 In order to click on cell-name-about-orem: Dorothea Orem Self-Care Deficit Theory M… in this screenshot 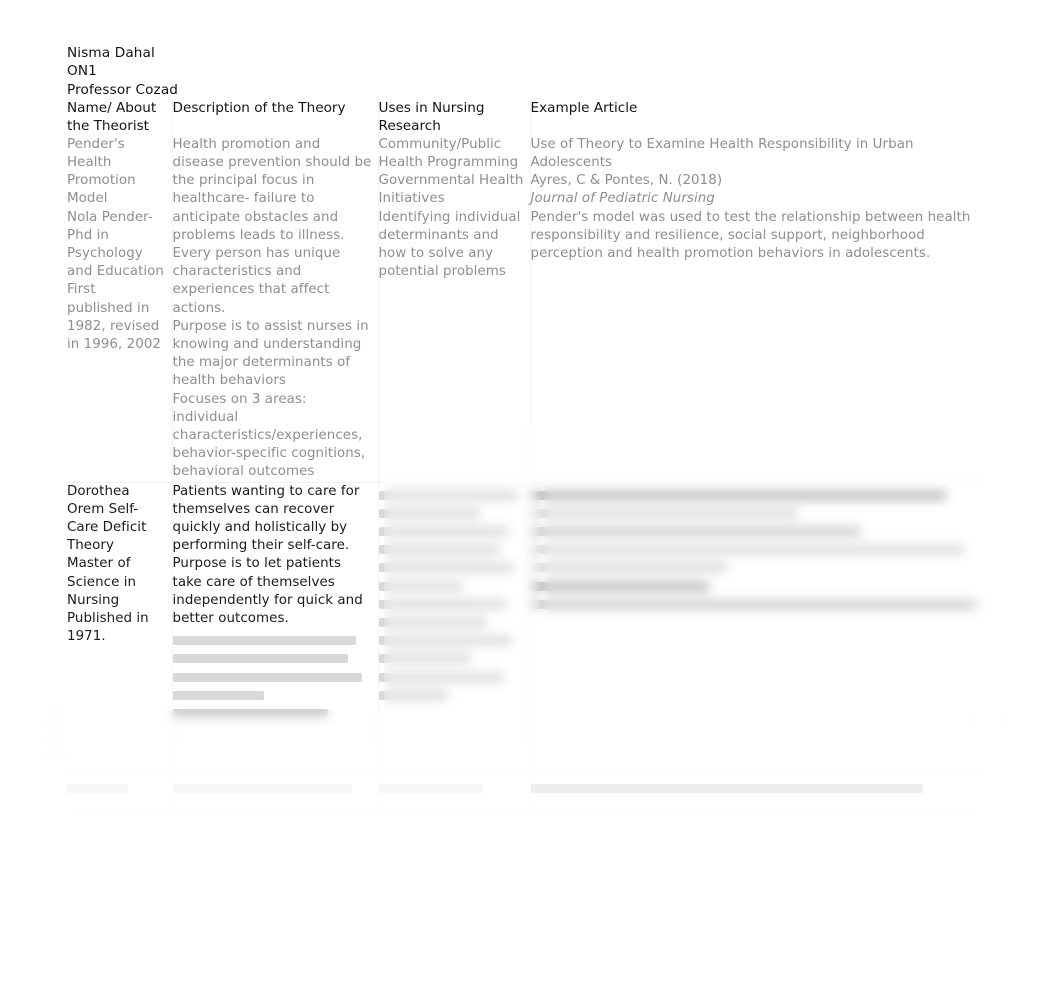, I will do `click(120, 628)`.